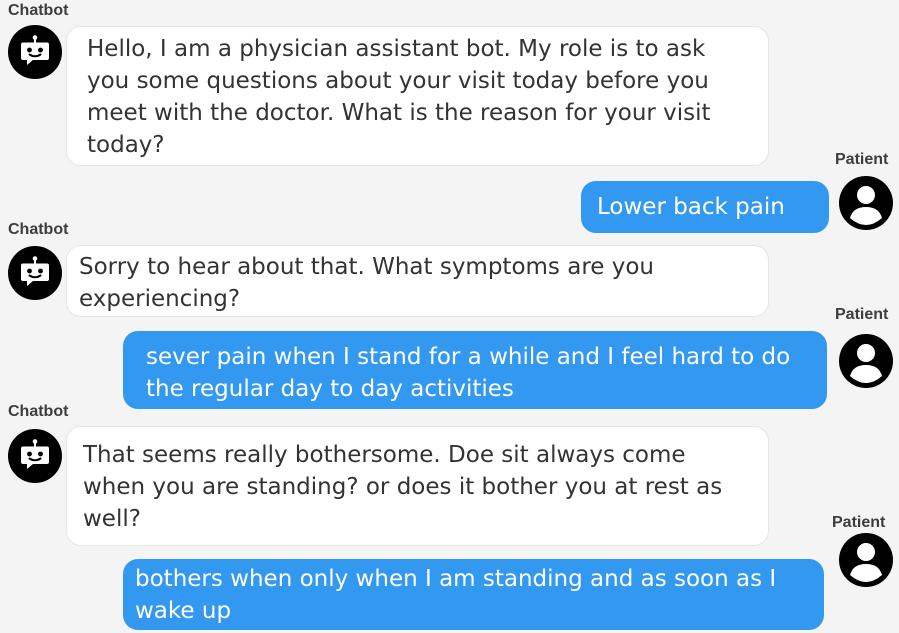  I want to click on patient-message-bubble: Lower back pain, so click(705, 207).